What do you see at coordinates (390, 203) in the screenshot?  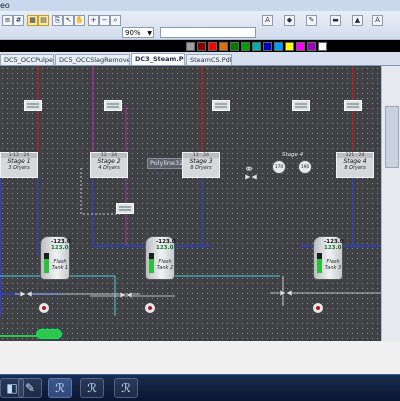 I see `vertical-scrollbar` at bounding box center [390, 203].